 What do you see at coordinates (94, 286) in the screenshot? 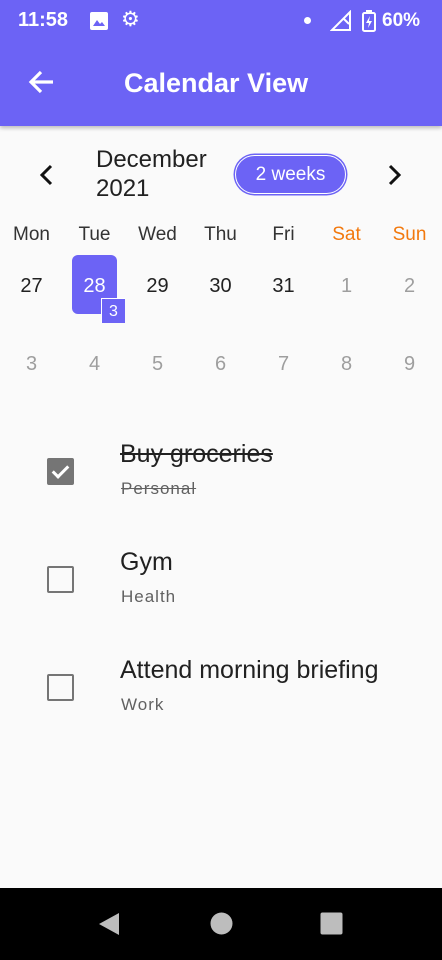
I see `day-cell-selected: 28` at bounding box center [94, 286].